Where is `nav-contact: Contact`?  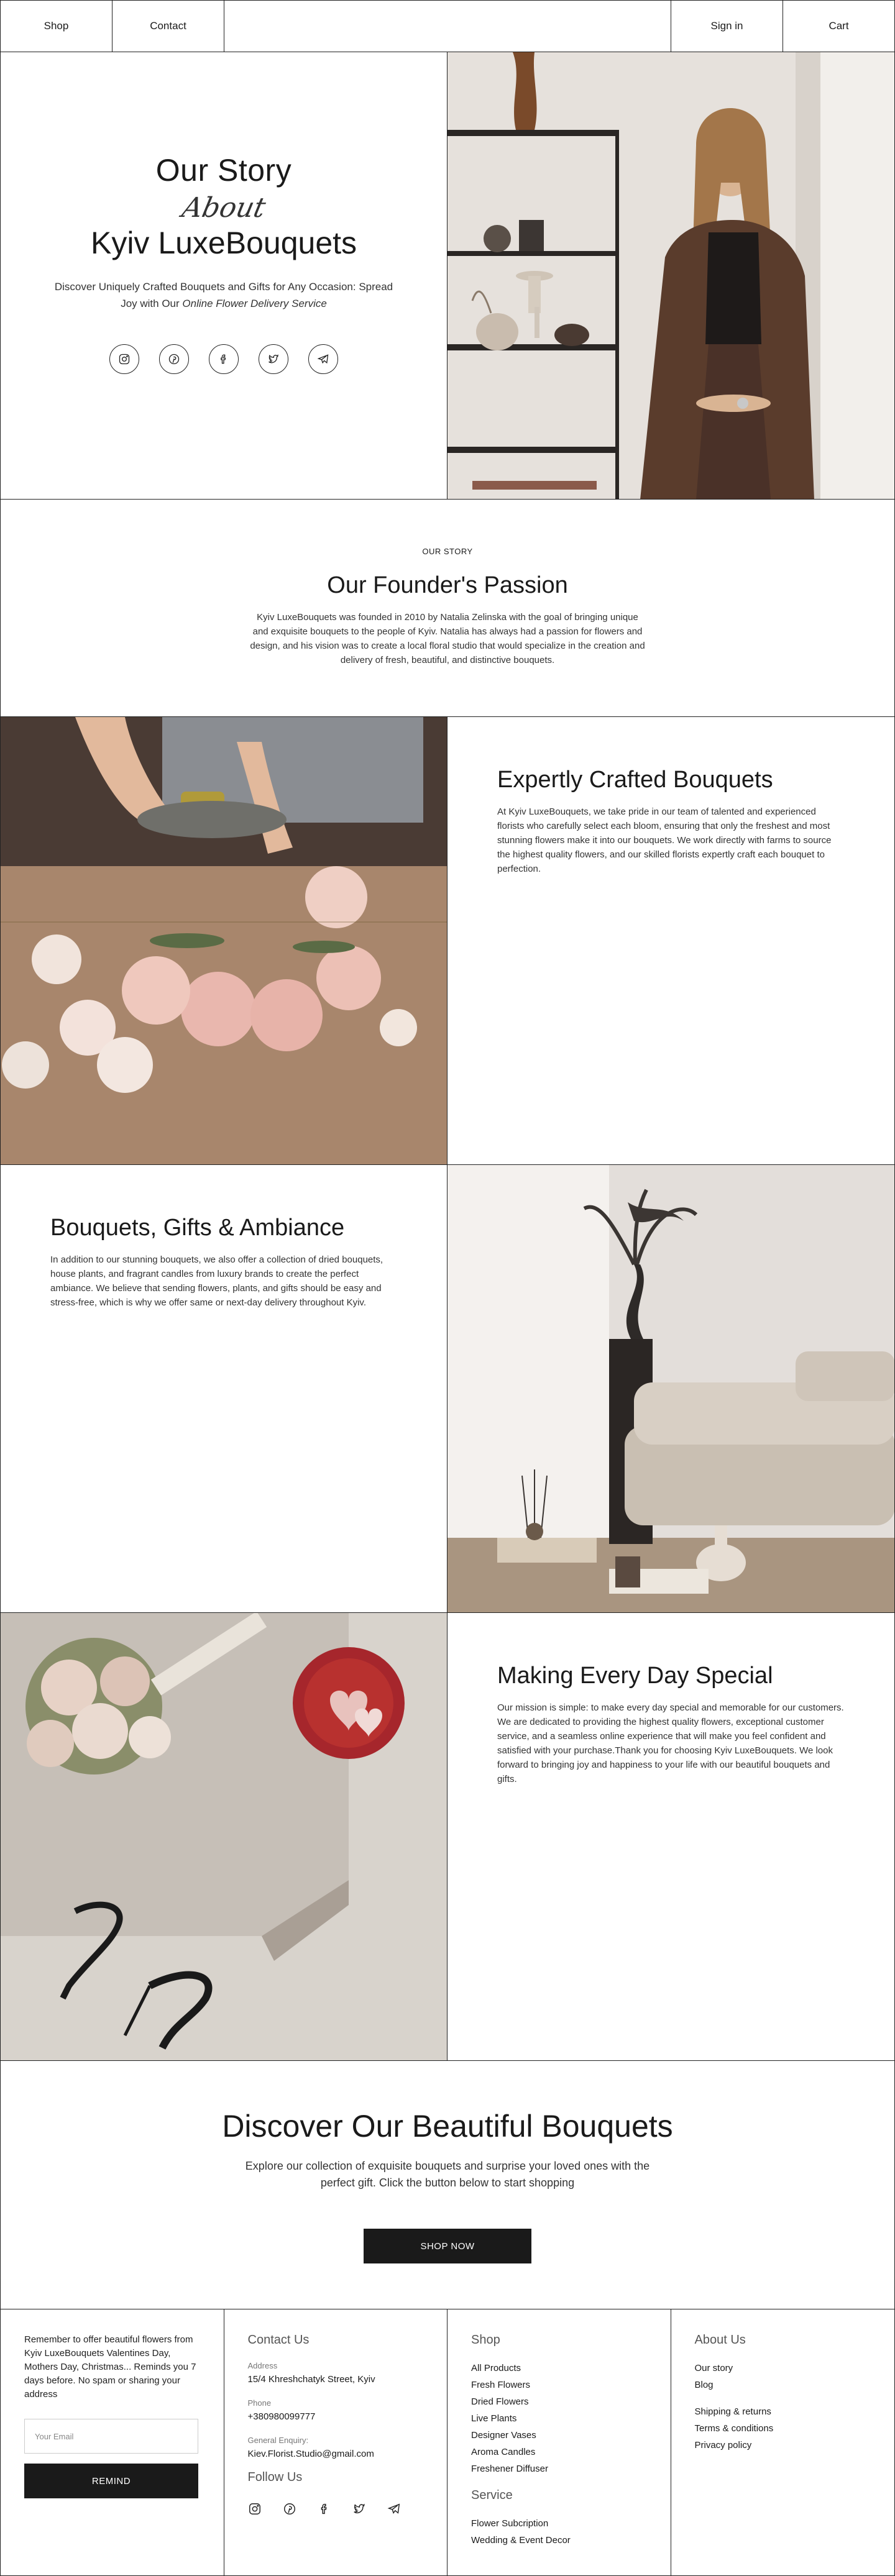
nav-contact: Contact is located at coordinates (168, 26).